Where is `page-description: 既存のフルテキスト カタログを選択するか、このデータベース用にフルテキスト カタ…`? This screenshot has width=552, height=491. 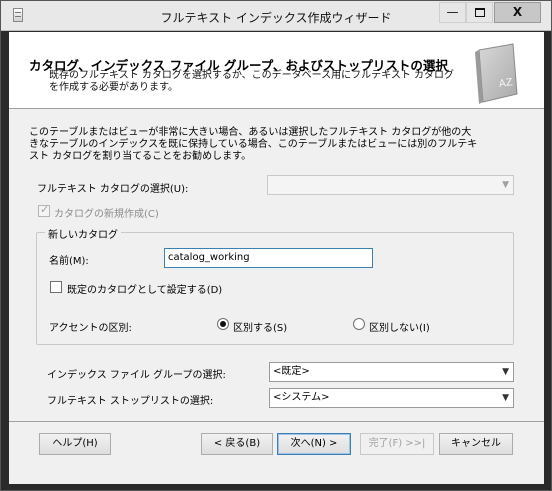 page-description: 既存のフルテキスト カタログを選択するか、このデータベース用にフルテキスト カタ… is located at coordinates (252, 81).